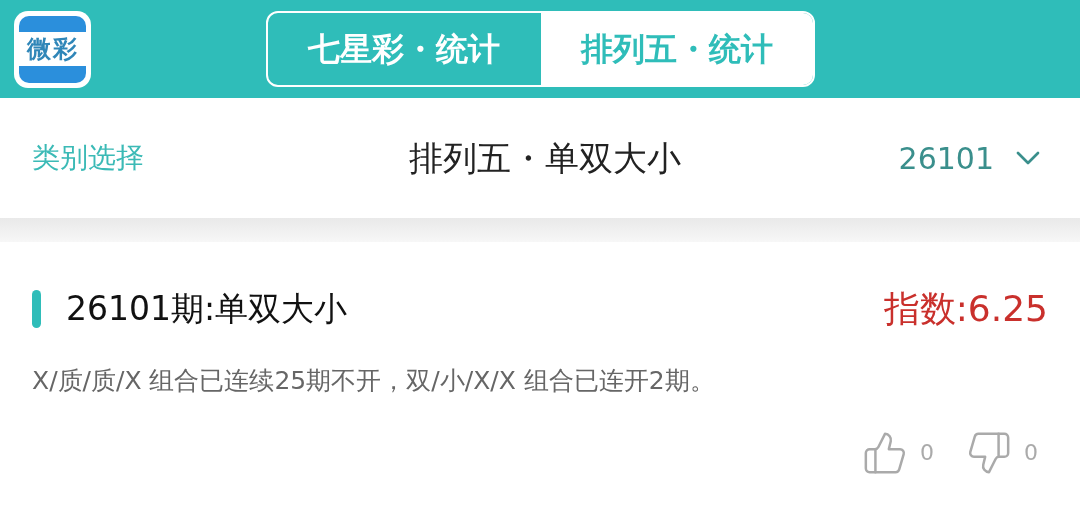  I want to click on issue-dropdown: 26101, so click(948, 158).